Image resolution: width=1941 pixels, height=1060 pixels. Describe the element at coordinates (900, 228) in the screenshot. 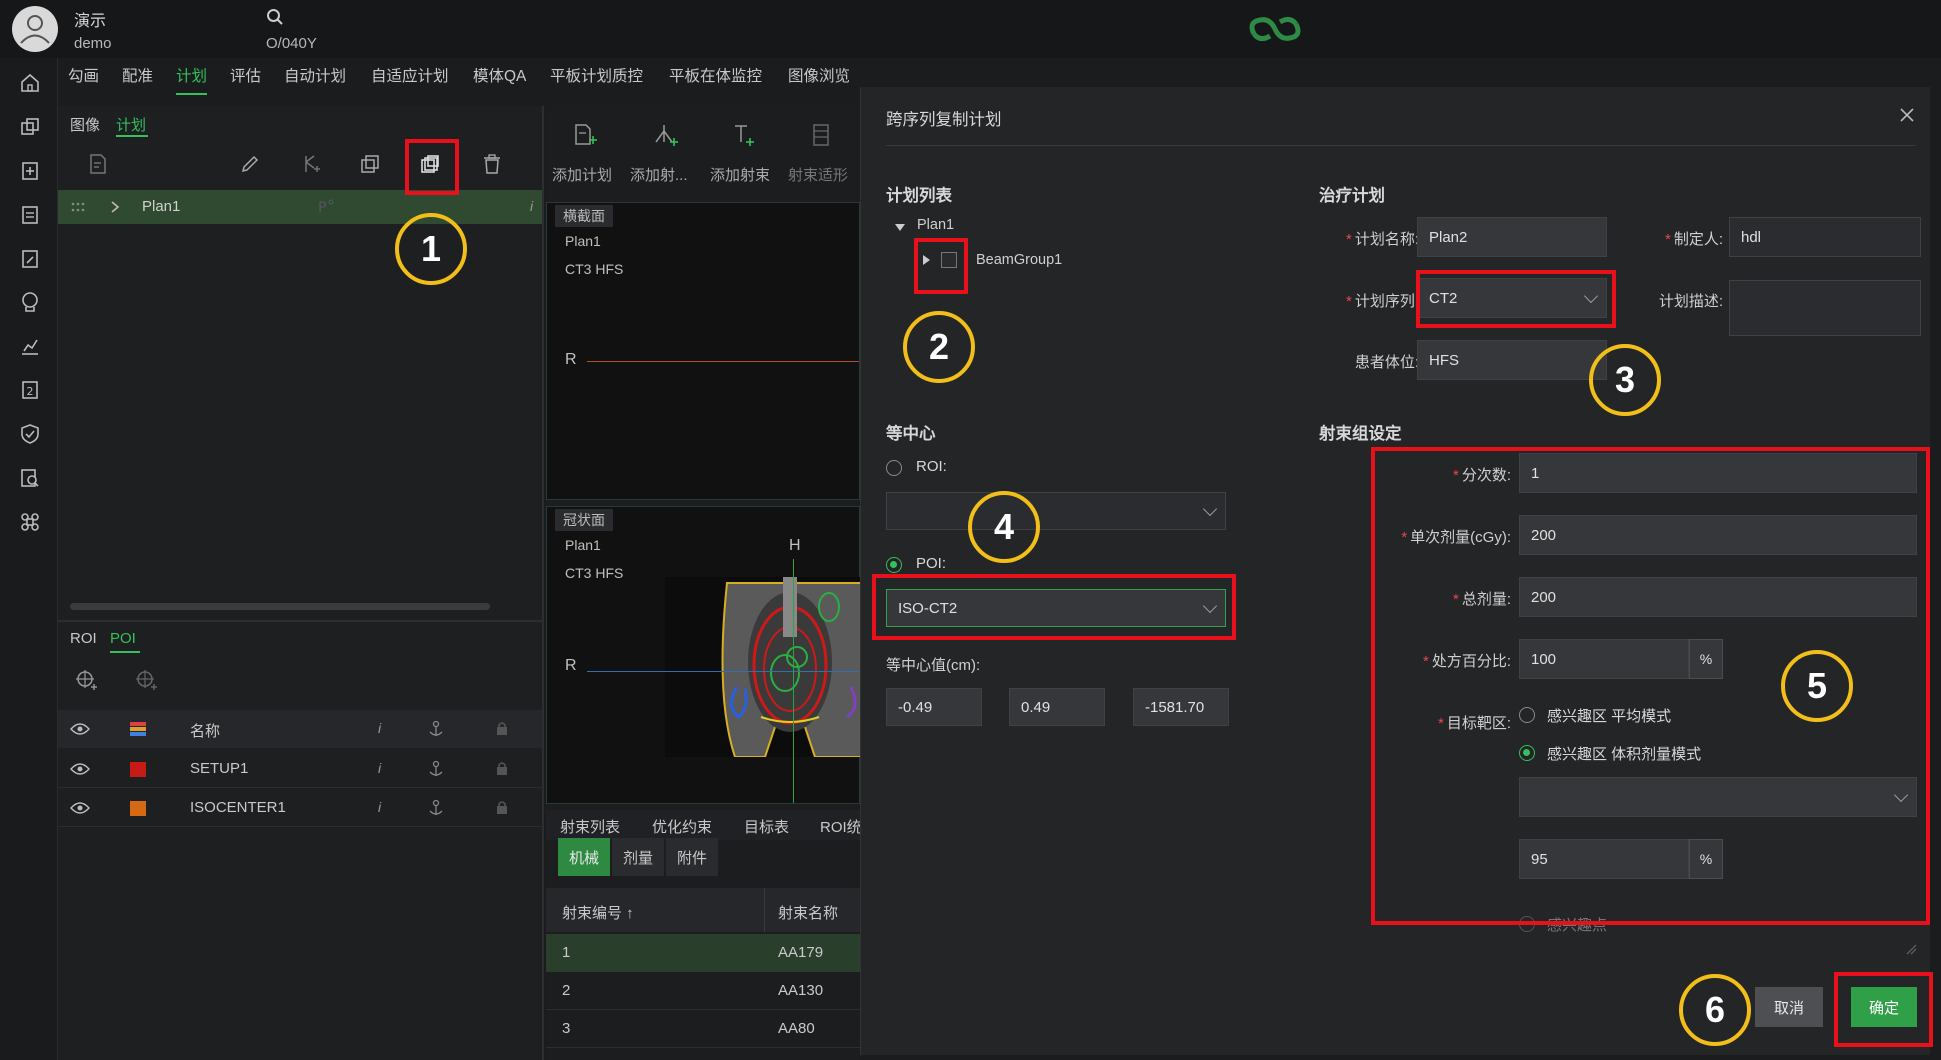

I see `caret-down-icon` at that location.